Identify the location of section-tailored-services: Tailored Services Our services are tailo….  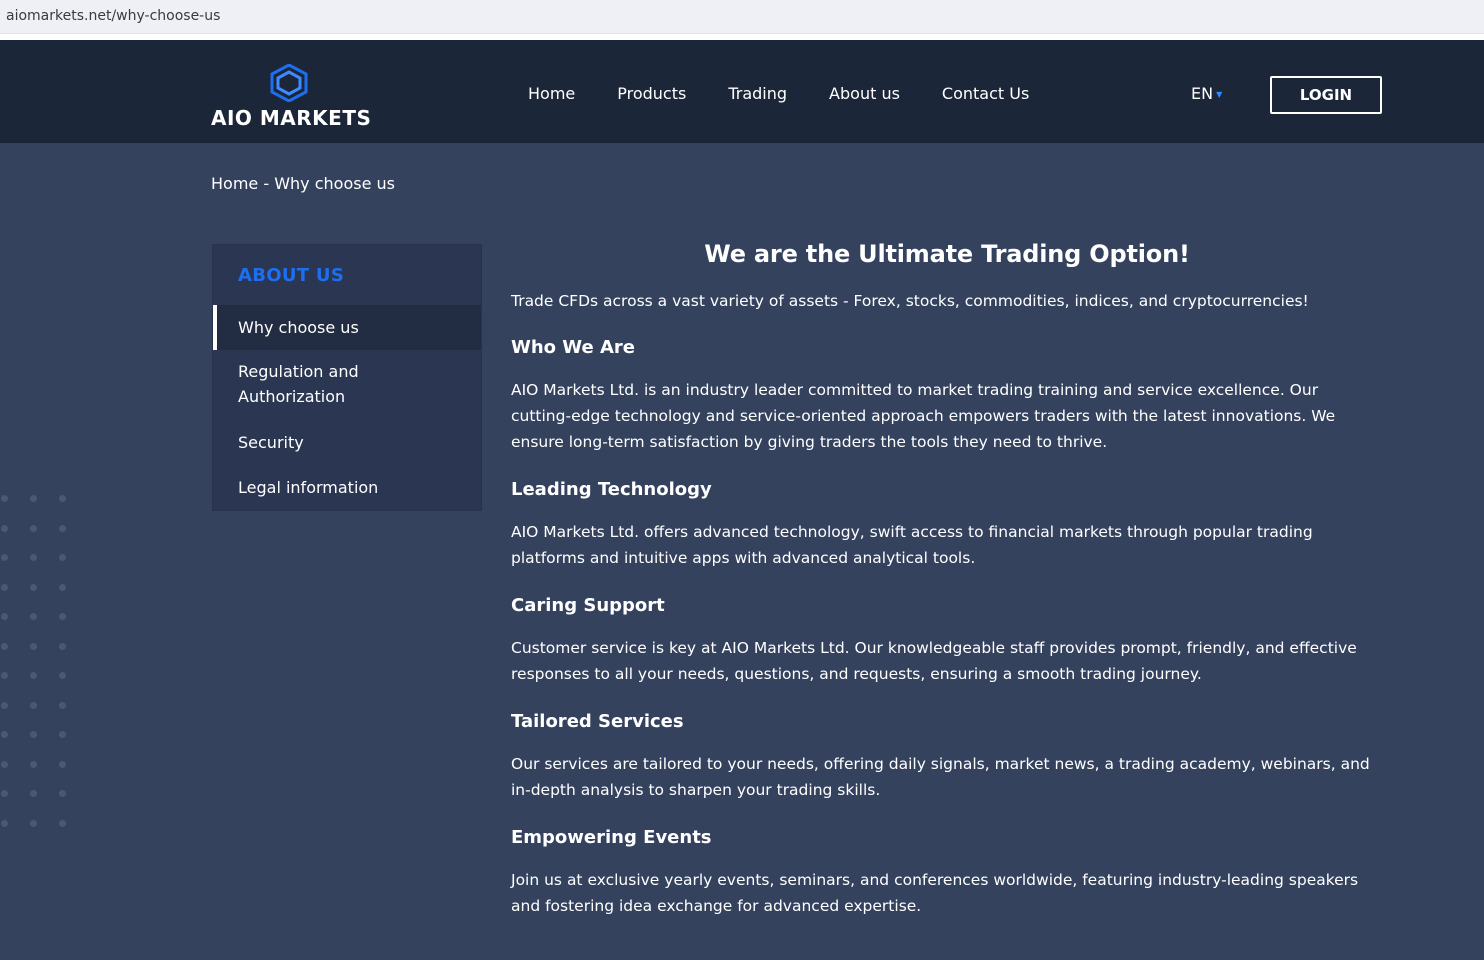
(947, 756).